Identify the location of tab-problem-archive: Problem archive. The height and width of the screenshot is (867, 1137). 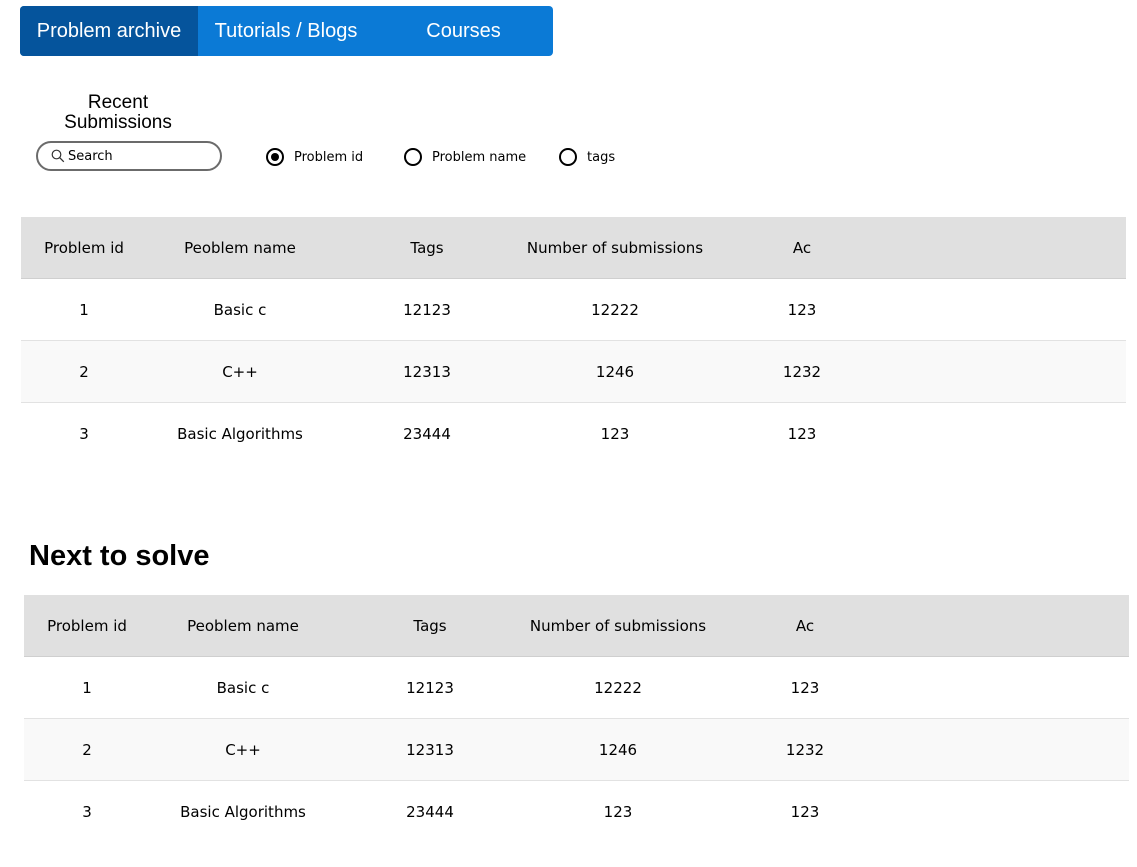
(109, 31).